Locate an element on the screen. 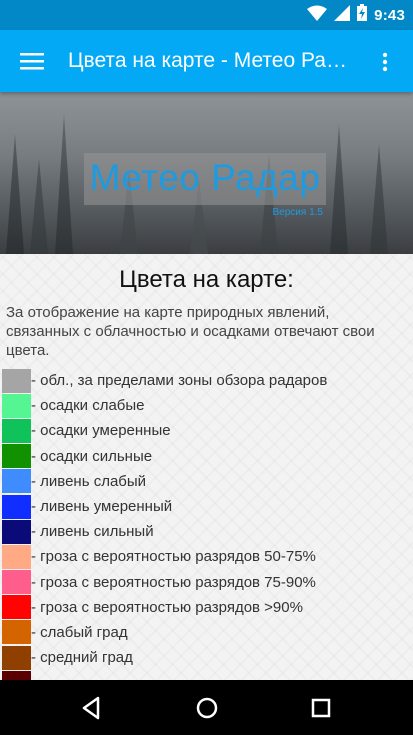 The image size is (413, 735). legend-label: - слабый град is located at coordinates (79, 632).